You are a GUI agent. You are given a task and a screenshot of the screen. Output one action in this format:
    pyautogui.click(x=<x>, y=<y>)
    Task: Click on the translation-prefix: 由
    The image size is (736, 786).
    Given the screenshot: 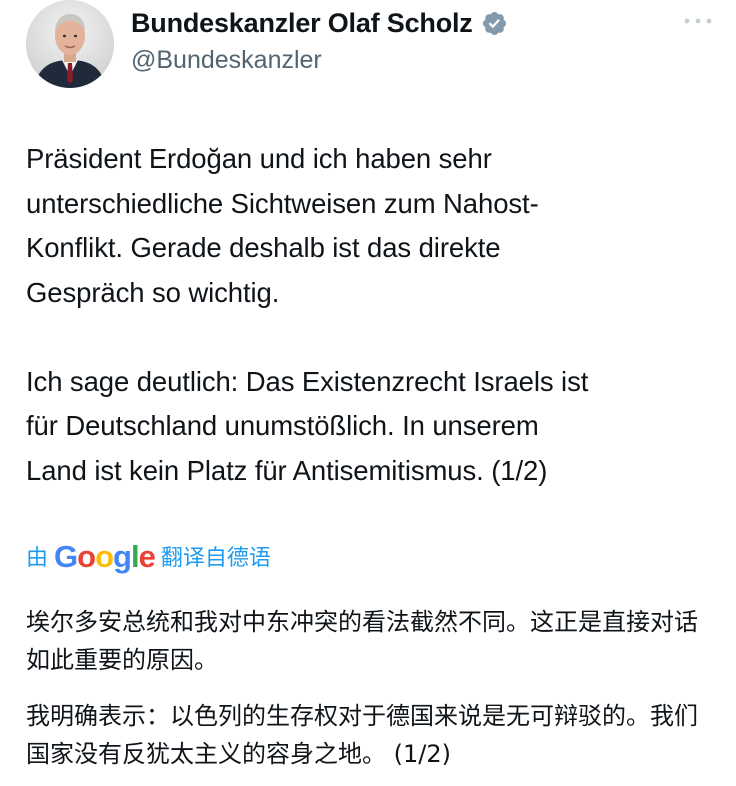 What is the action you would take?
    pyautogui.click(x=37, y=557)
    